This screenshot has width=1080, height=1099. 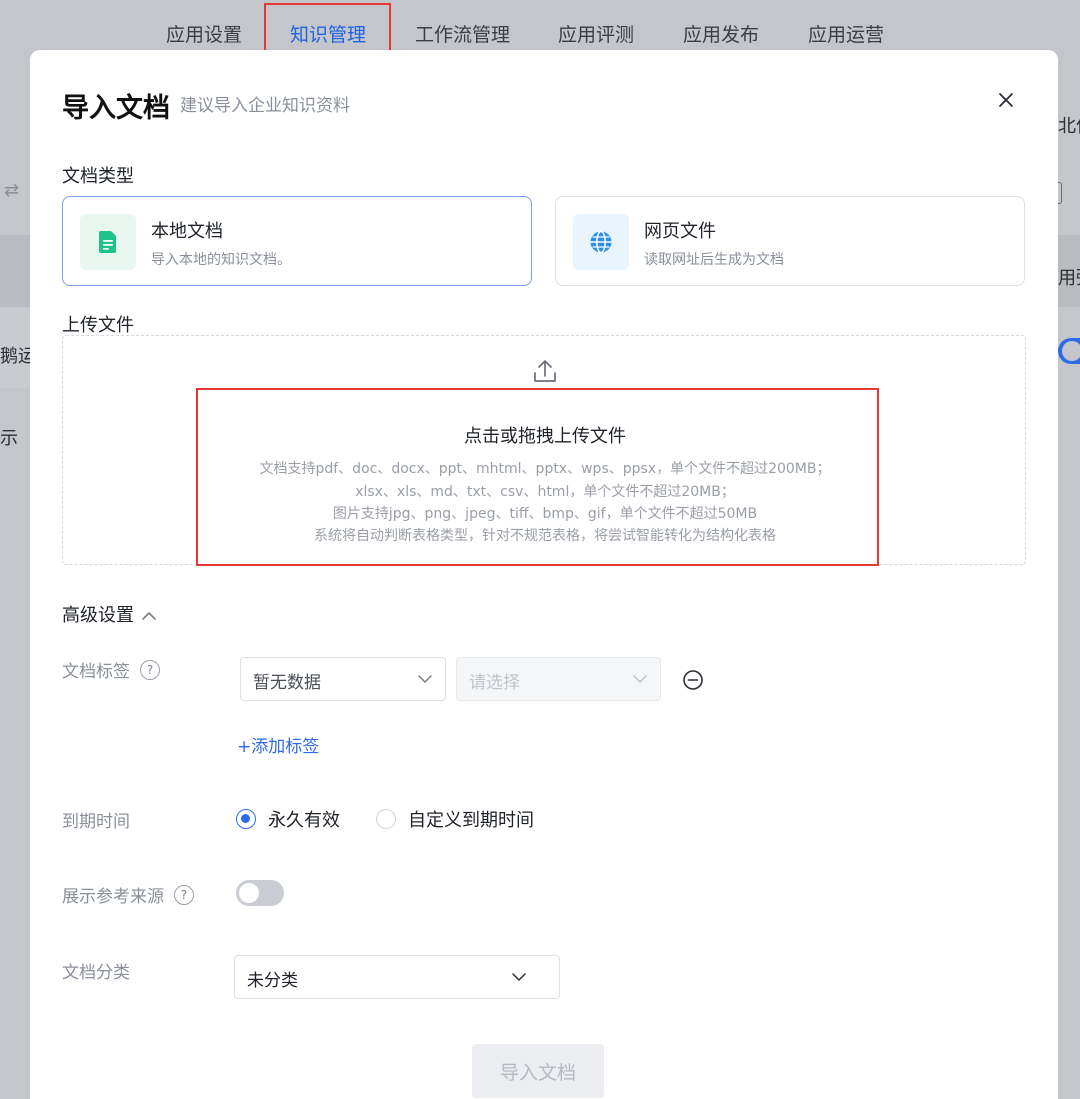 What do you see at coordinates (9, 438) in the screenshot?
I see `bg-fragment-left-2: 示` at bounding box center [9, 438].